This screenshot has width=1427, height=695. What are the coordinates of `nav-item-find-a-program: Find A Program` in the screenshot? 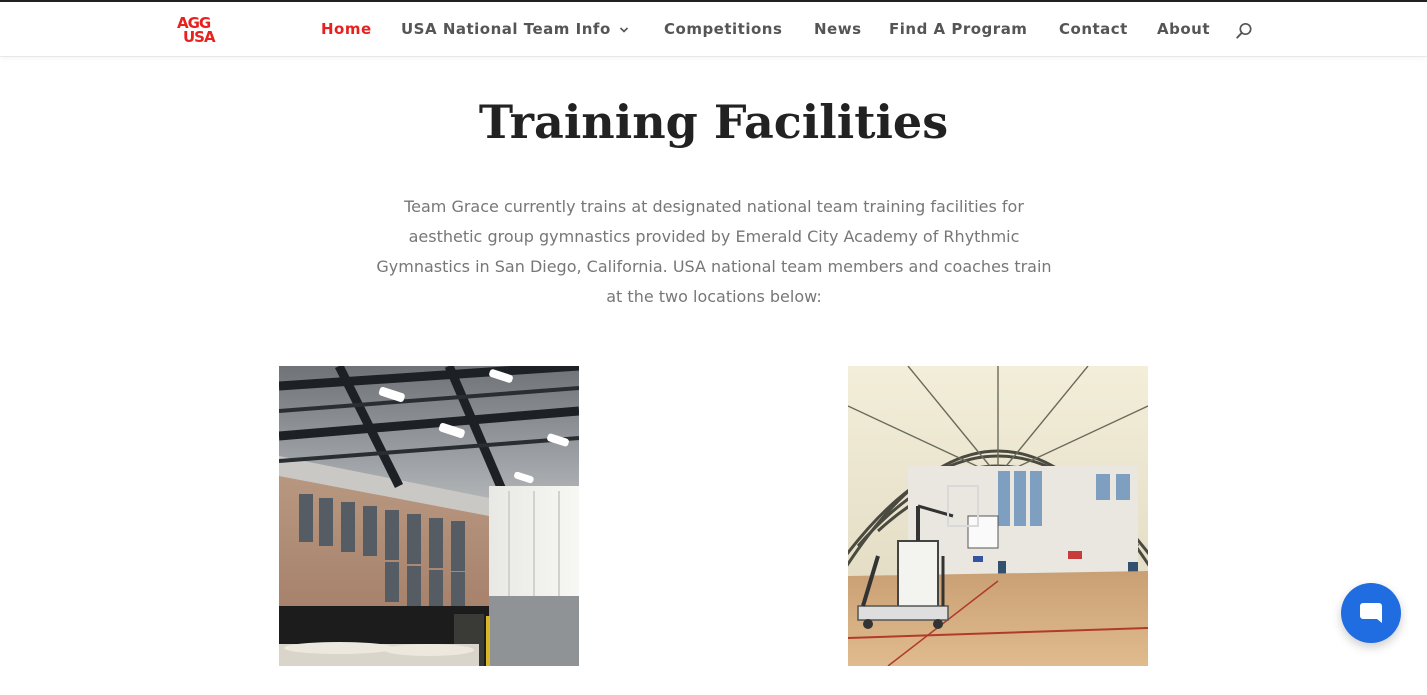 It's located at (958, 29).